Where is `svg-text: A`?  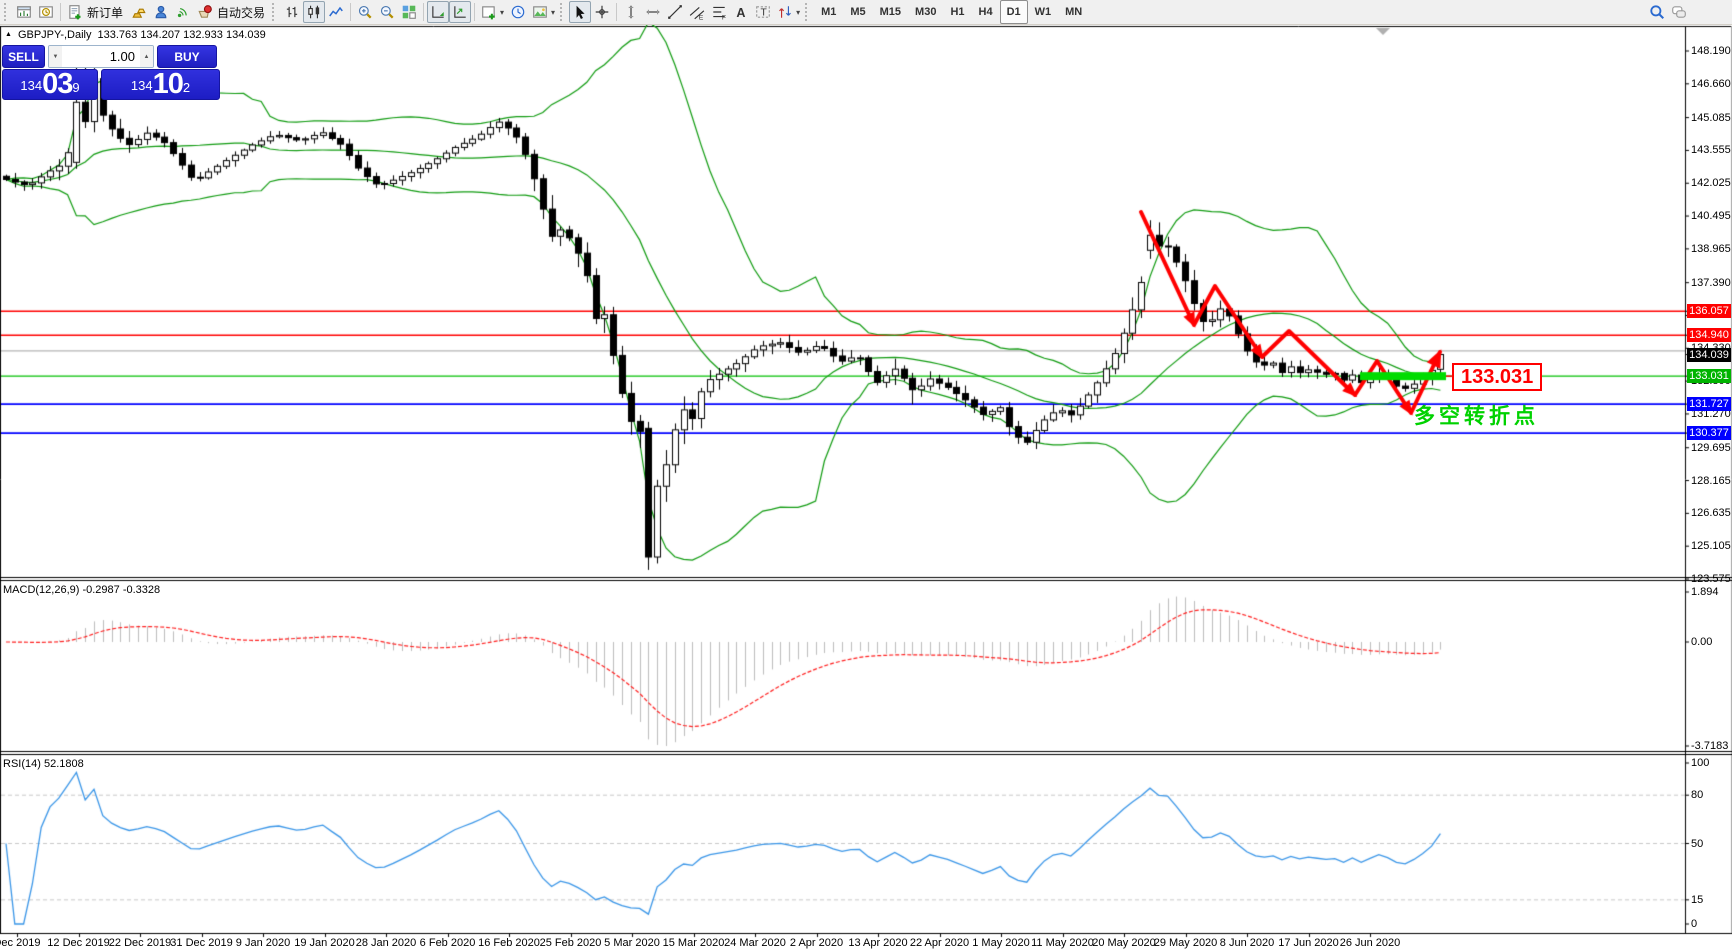
svg-text: A is located at coordinates (740, 13).